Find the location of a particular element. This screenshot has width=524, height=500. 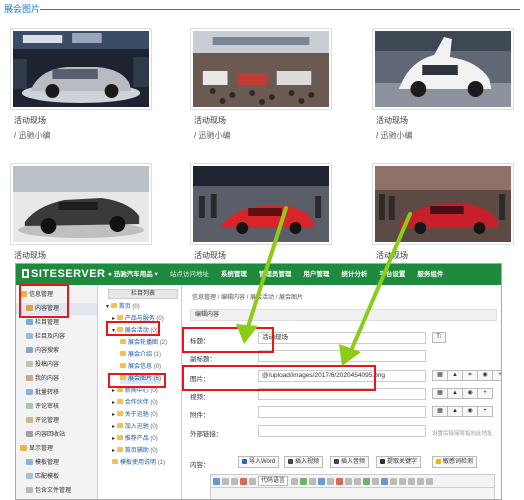

tree-node-recommended: ▸ 推荐产品 (0) is located at coordinates (135, 439).